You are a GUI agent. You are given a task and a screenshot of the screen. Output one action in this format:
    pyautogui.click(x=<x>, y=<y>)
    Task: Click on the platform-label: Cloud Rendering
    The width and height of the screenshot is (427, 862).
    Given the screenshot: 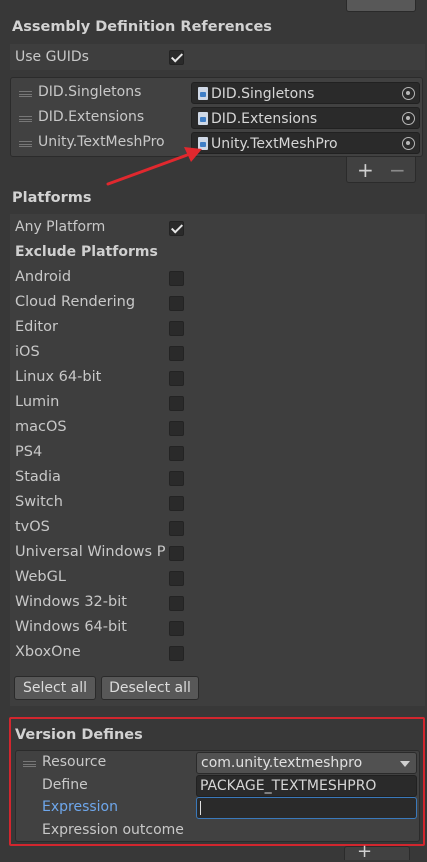 What is the action you would take?
    pyautogui.click(x=75, y=302)
    